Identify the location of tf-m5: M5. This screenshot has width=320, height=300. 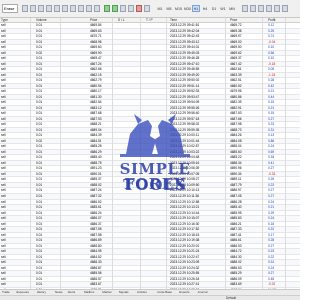
(169, 8).